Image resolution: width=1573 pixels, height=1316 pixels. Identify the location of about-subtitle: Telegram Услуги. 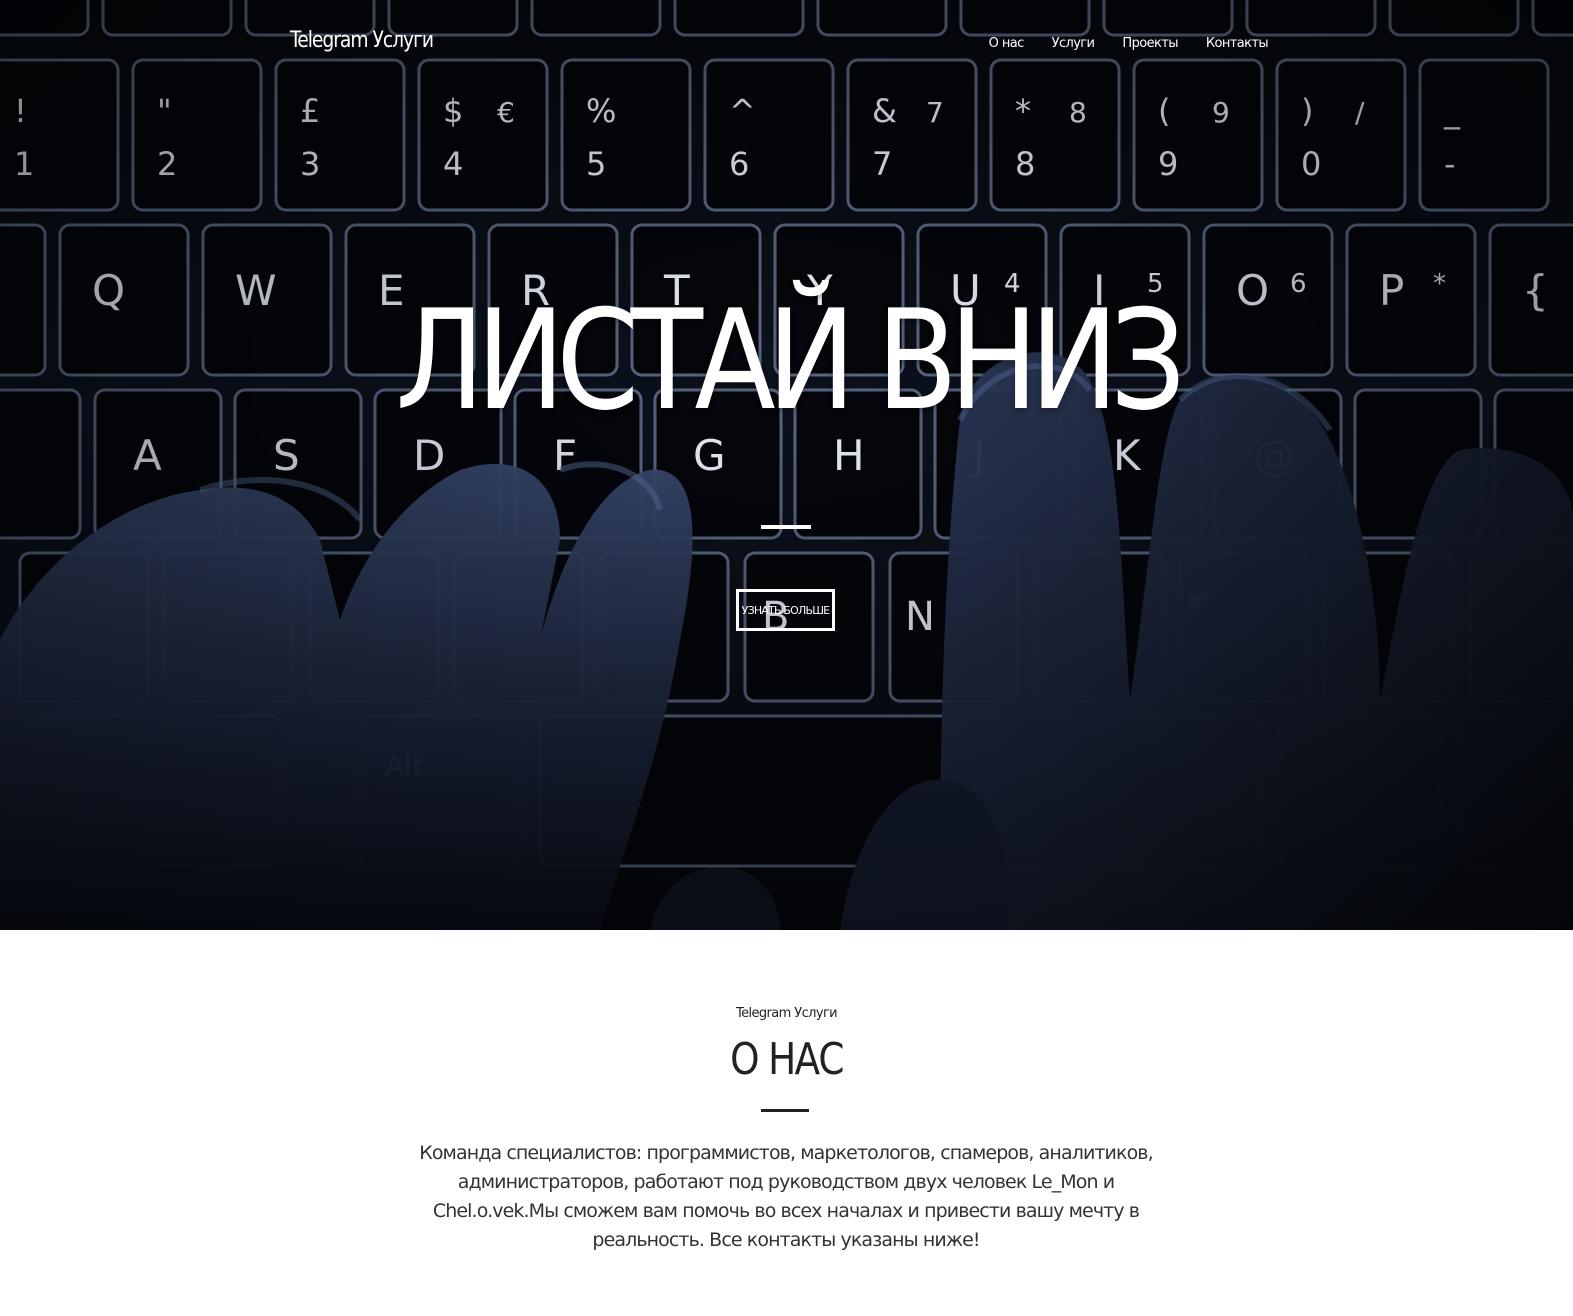
(786, 1013).